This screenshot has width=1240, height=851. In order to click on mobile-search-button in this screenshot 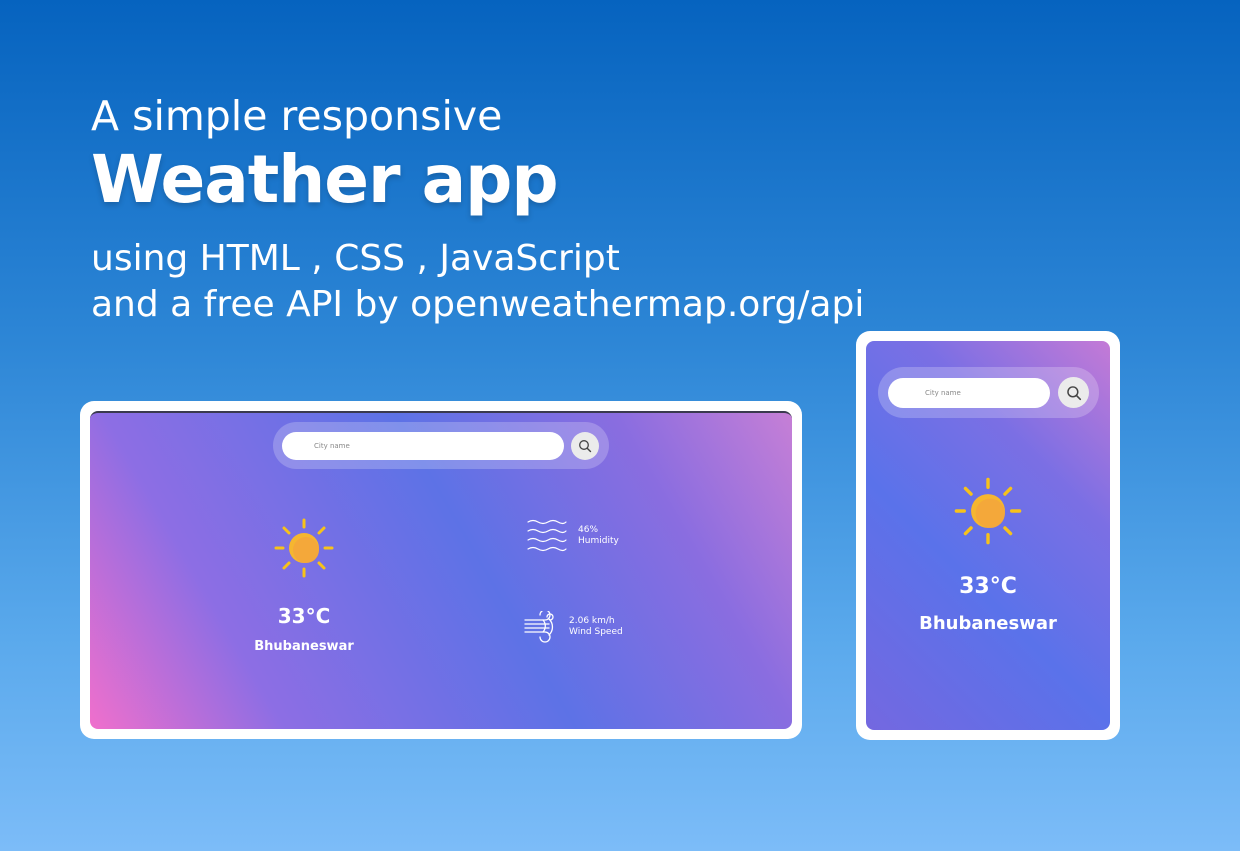, I will do `click(1073, 392)`.